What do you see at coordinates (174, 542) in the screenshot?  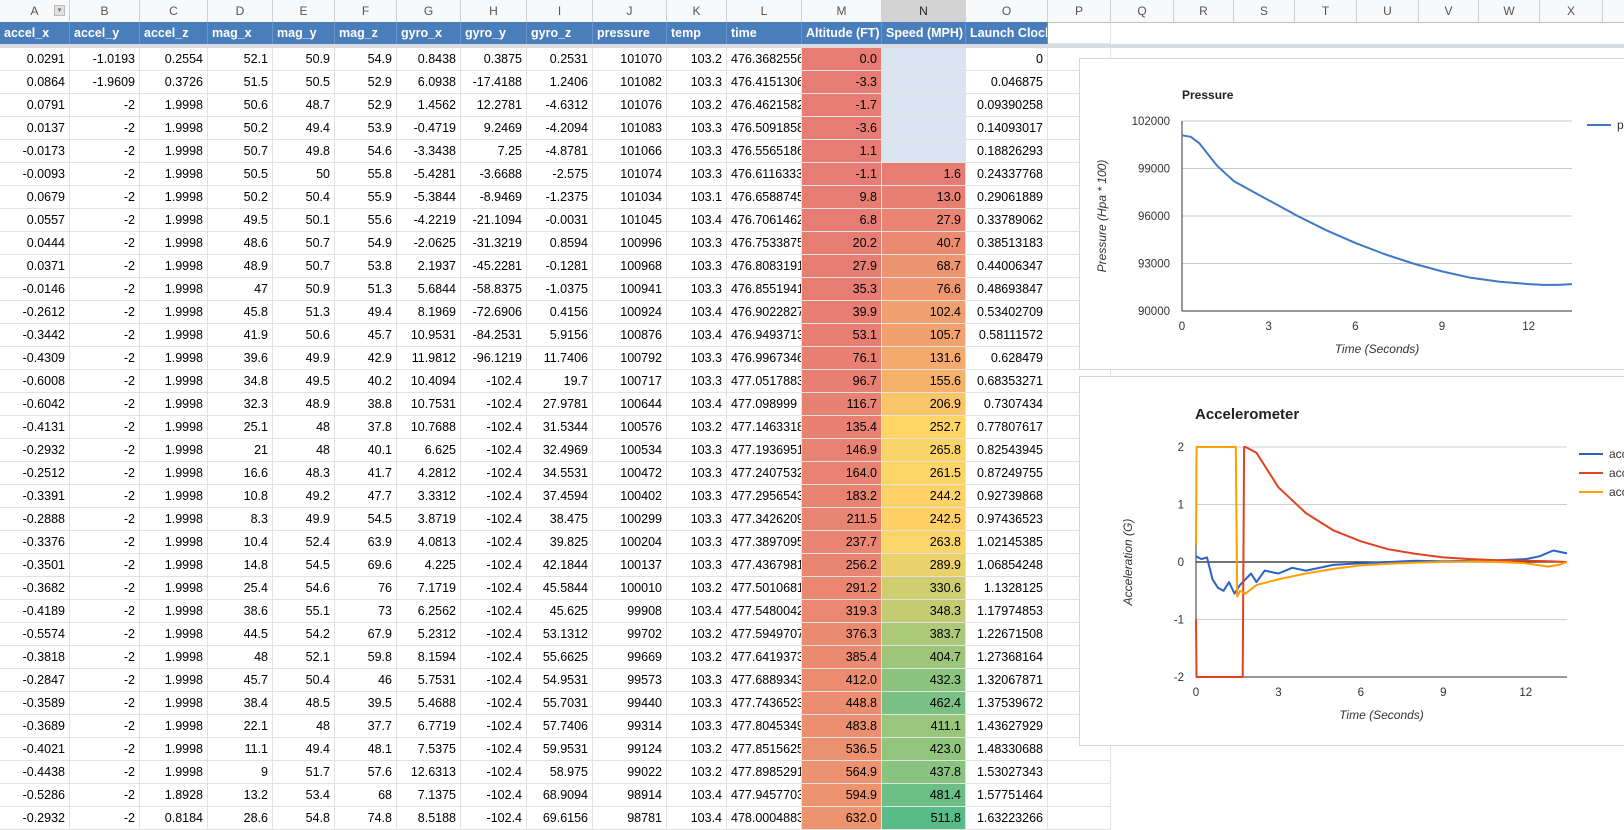 I see `cell-c-r22: 1.9998` at bounding box center [174, 542].